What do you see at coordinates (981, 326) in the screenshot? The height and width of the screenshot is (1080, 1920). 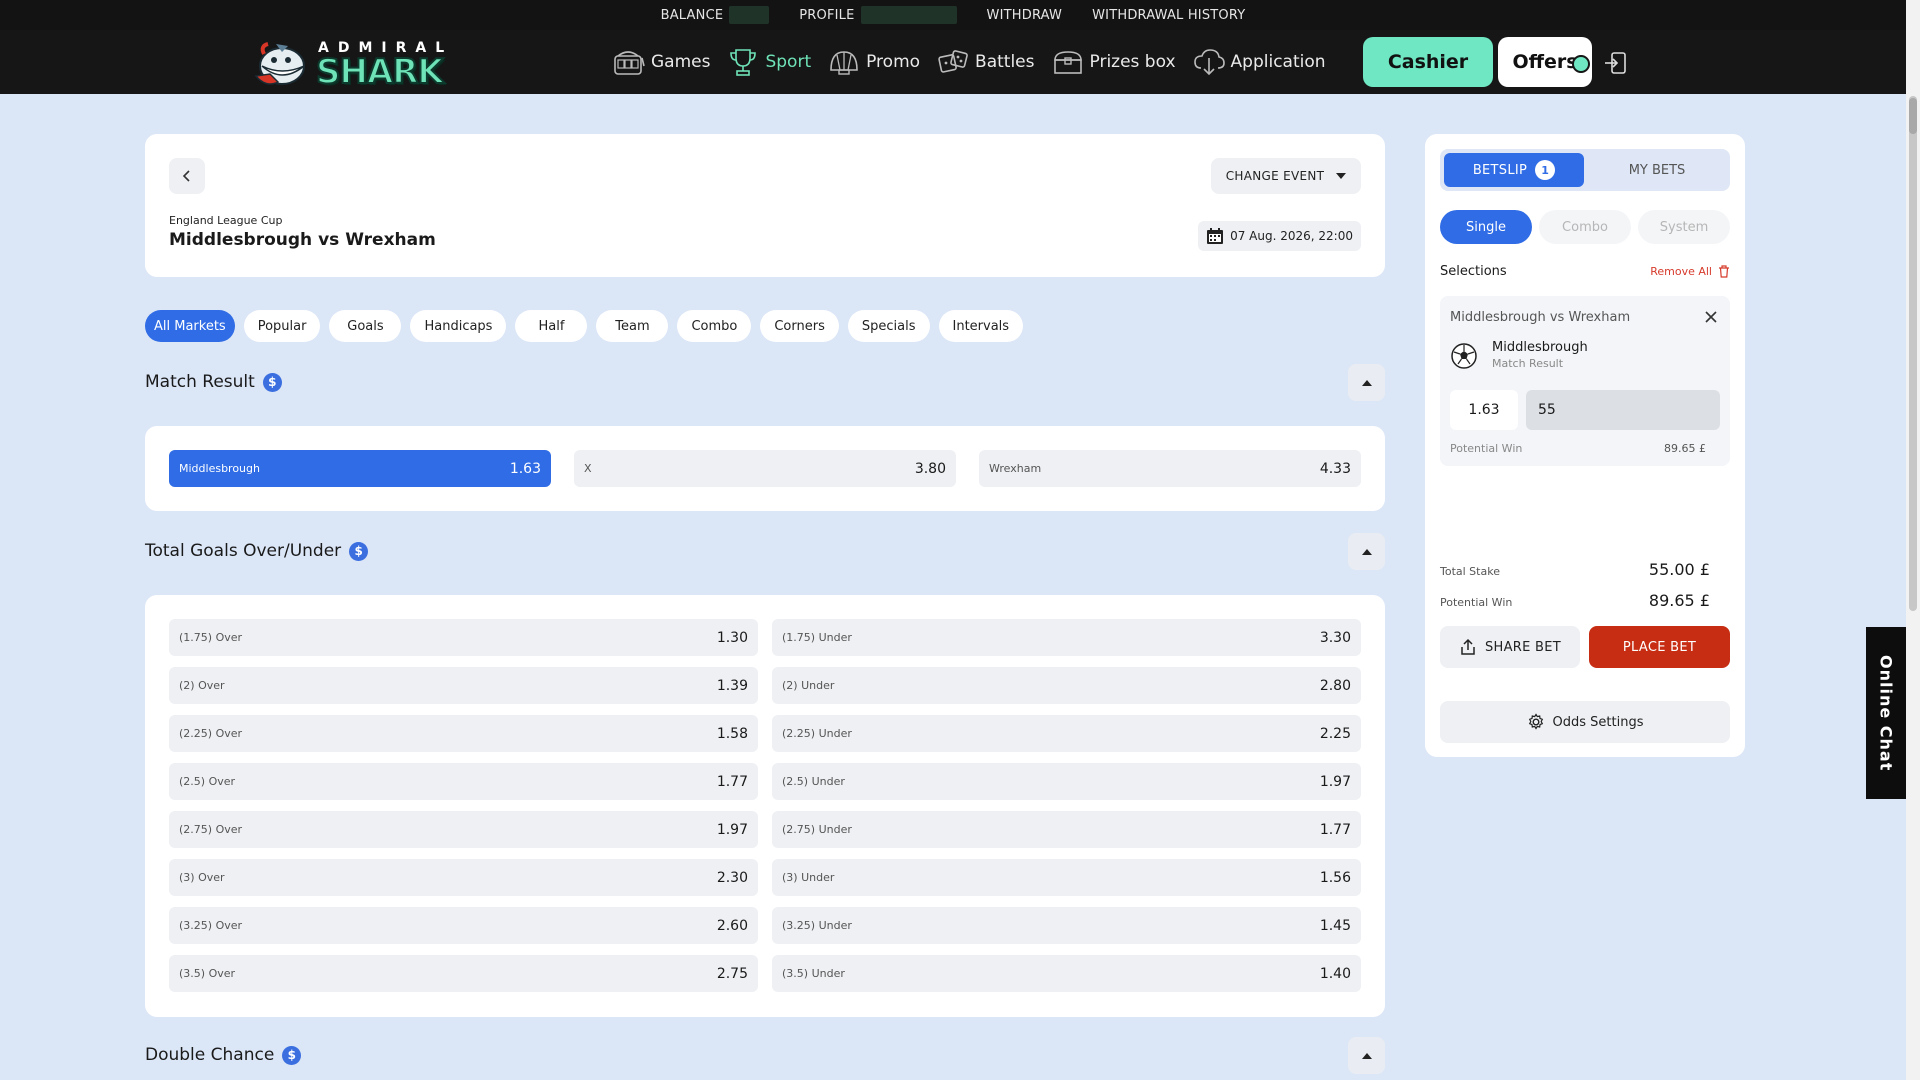 I see `tab-intervals: Intervals` at bounding box center [981, 326].